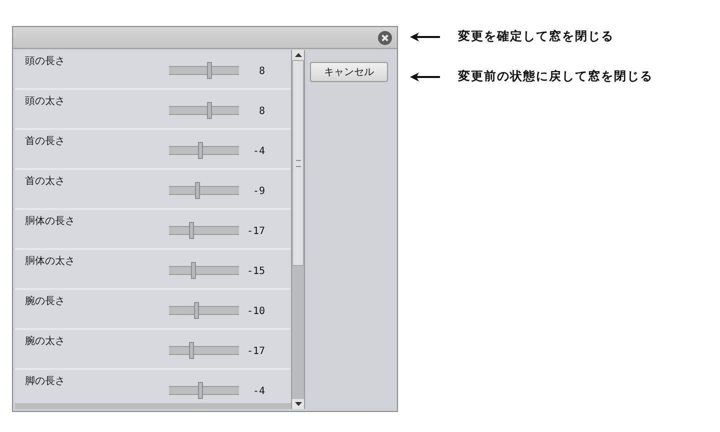 Image resolution: width=720 pixels, height=432 pixels. I want to click on up-triangle-icon, so click(298, 55).